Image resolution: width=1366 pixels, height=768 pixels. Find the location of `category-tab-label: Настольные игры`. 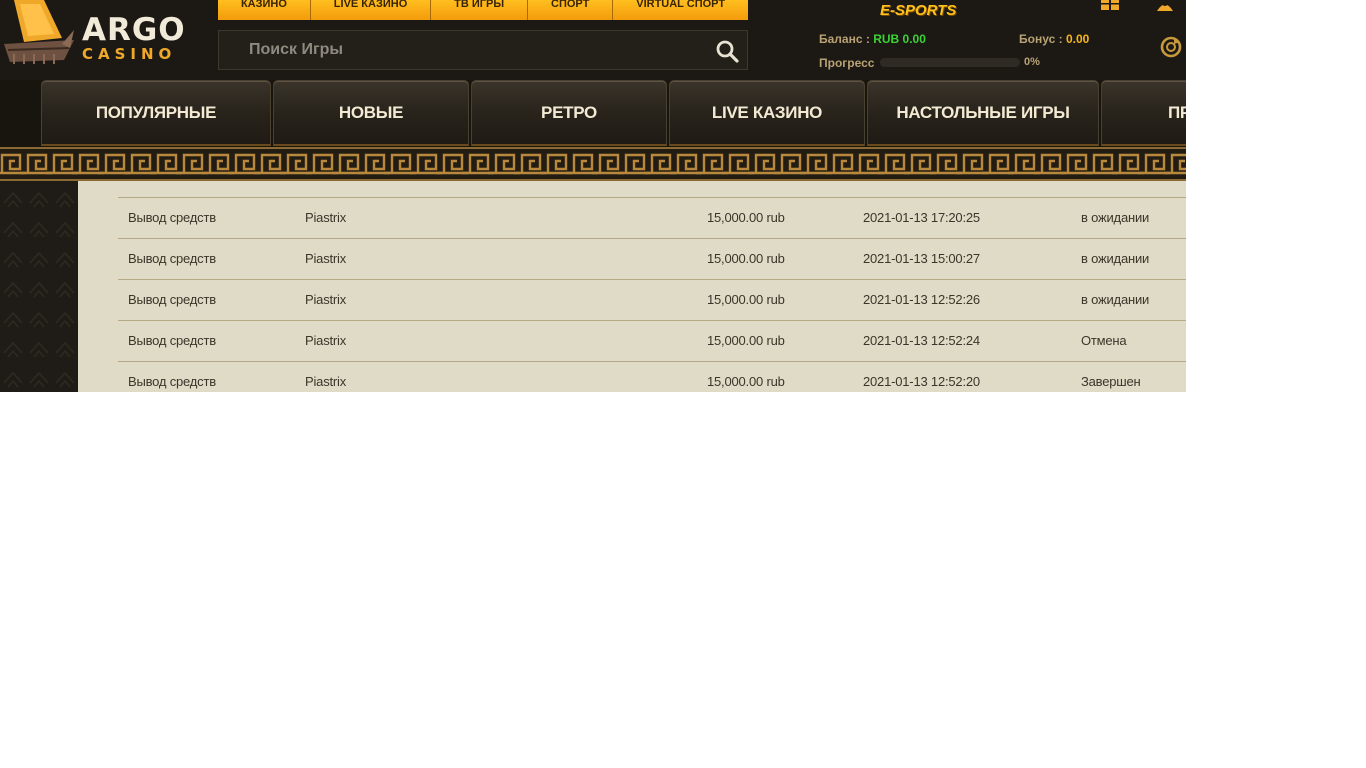

category-tab-label: Настольные игры is located at coordinates (983, 112).